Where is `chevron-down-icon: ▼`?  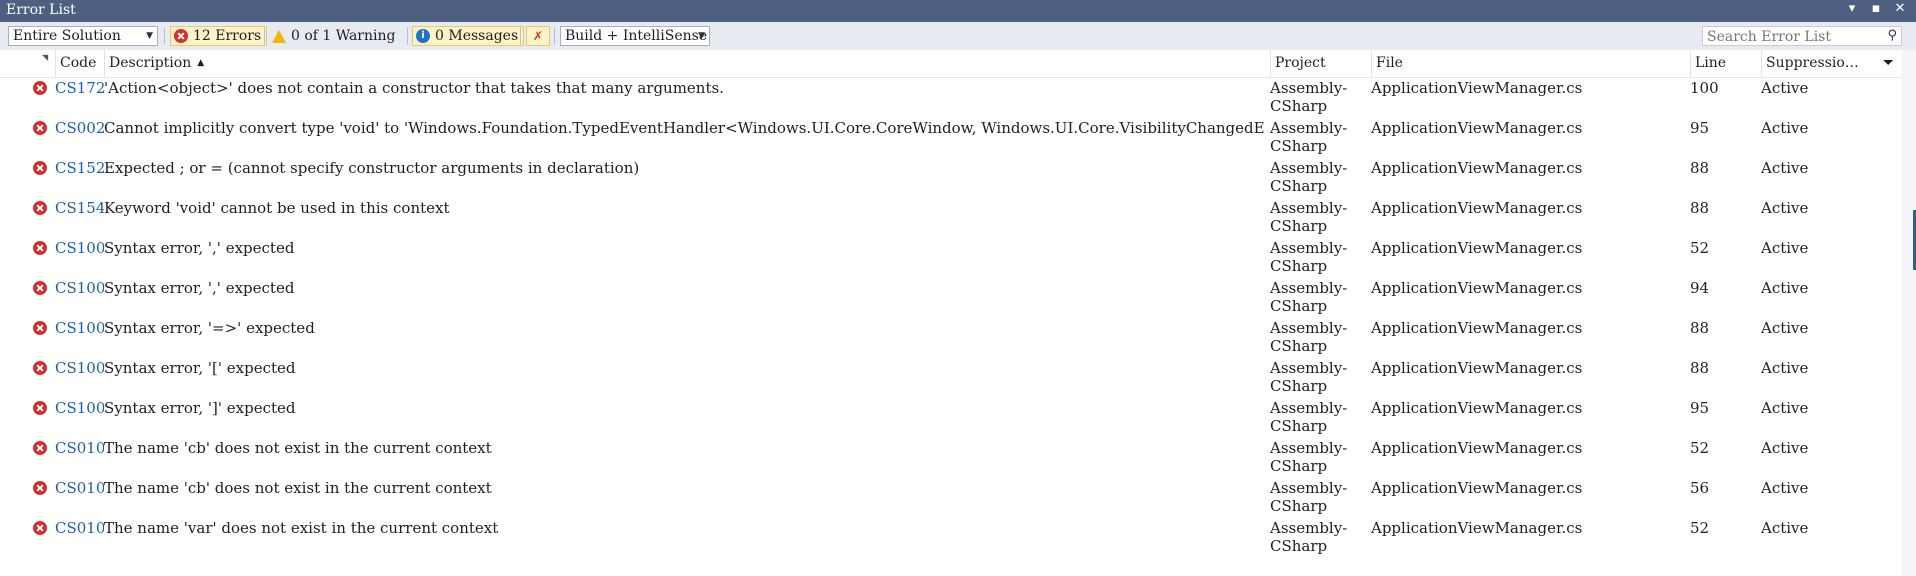
chevron-down-icon: ▼ is located at coordinates (149, 36).